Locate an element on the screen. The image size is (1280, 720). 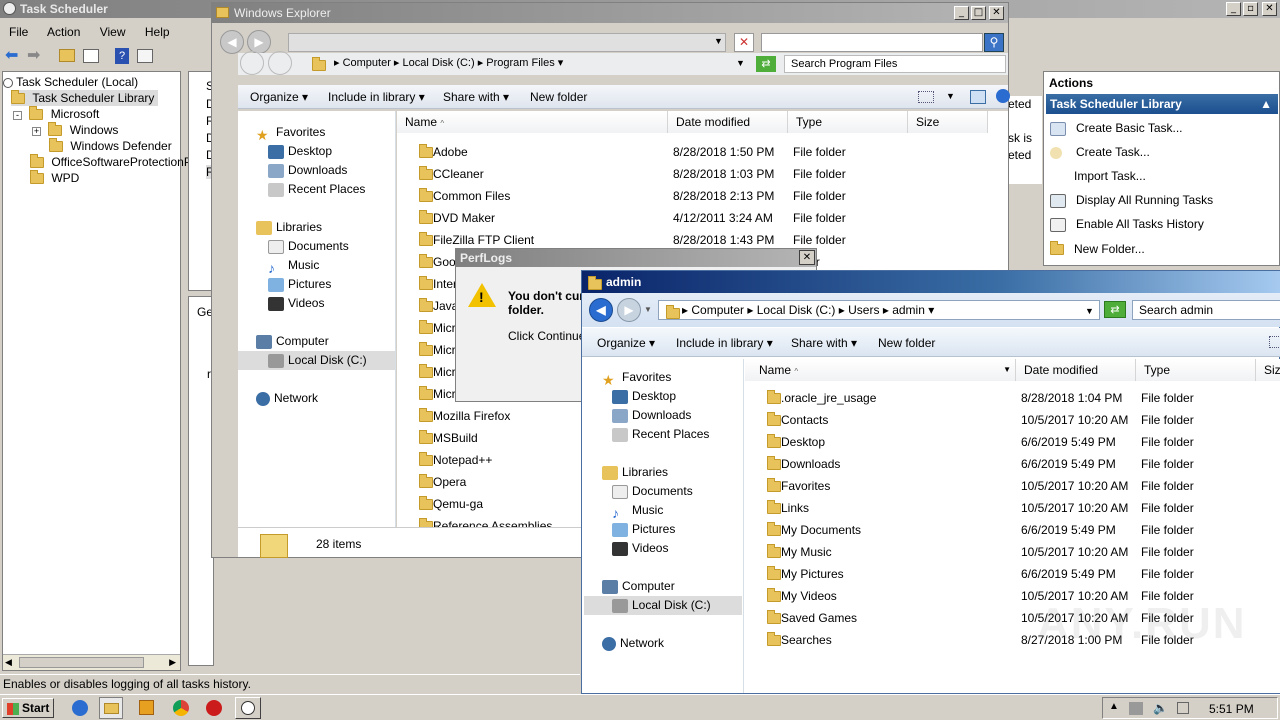
forward-button: ▶ is located at coordinates (629, 310).